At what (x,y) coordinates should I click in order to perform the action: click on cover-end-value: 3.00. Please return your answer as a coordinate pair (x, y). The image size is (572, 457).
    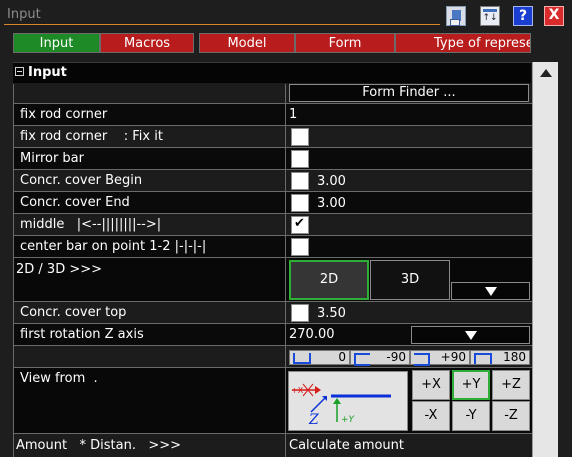
    Looking at the image, I should click on (331, 203).